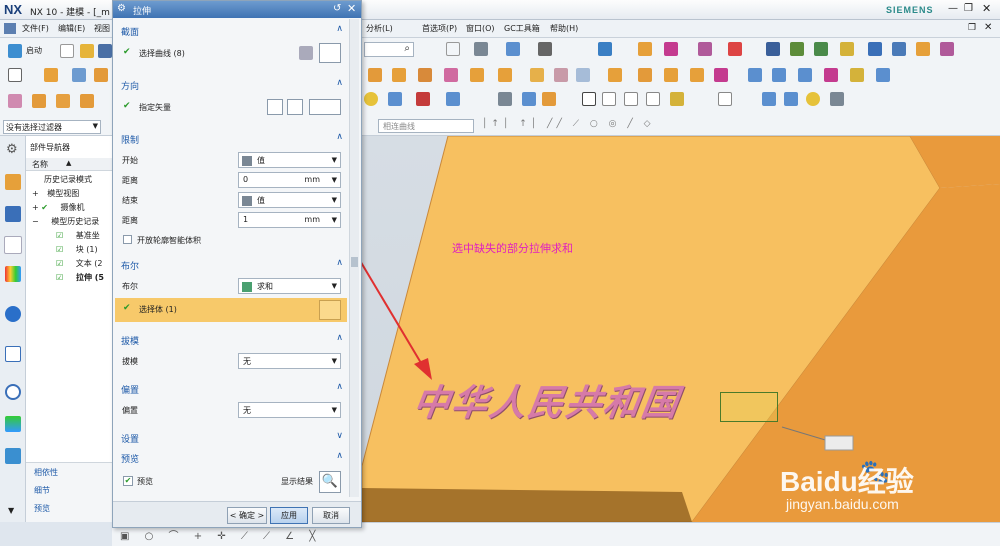 Image resolution: width=1000 pixels, height=546 pixels. What do you see at coordinates (289, 286) in the screenshot?
I see `boolean-select: 求和 ▼` at bounding box center [289, 286].